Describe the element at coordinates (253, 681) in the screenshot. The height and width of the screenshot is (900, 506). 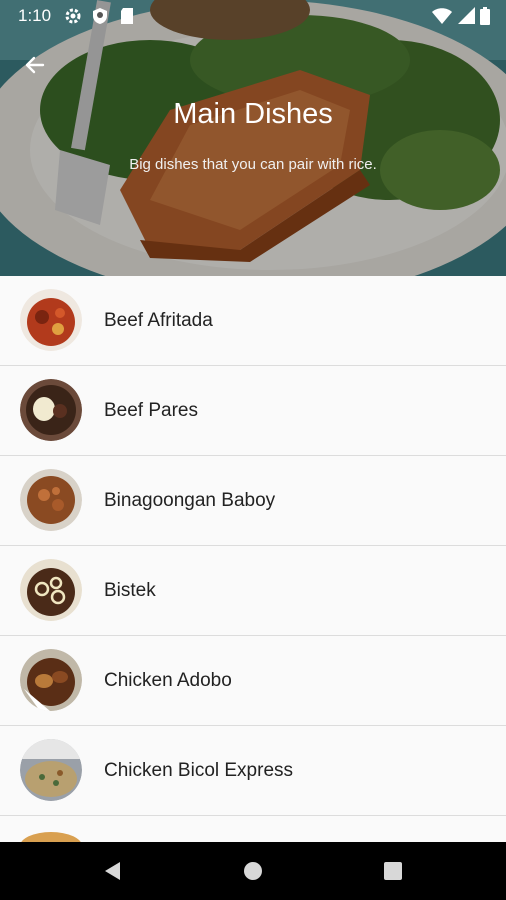
I see `dish-item-chicken-adobo: Chicken Adobo` at that location.